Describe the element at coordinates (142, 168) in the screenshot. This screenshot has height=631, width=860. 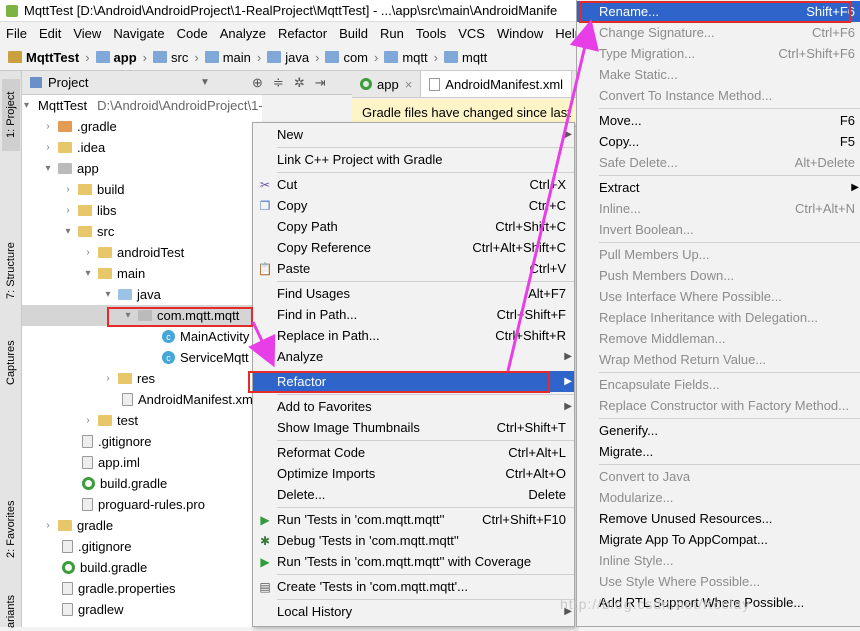
I see `tree-row: ▾ app` at that location.